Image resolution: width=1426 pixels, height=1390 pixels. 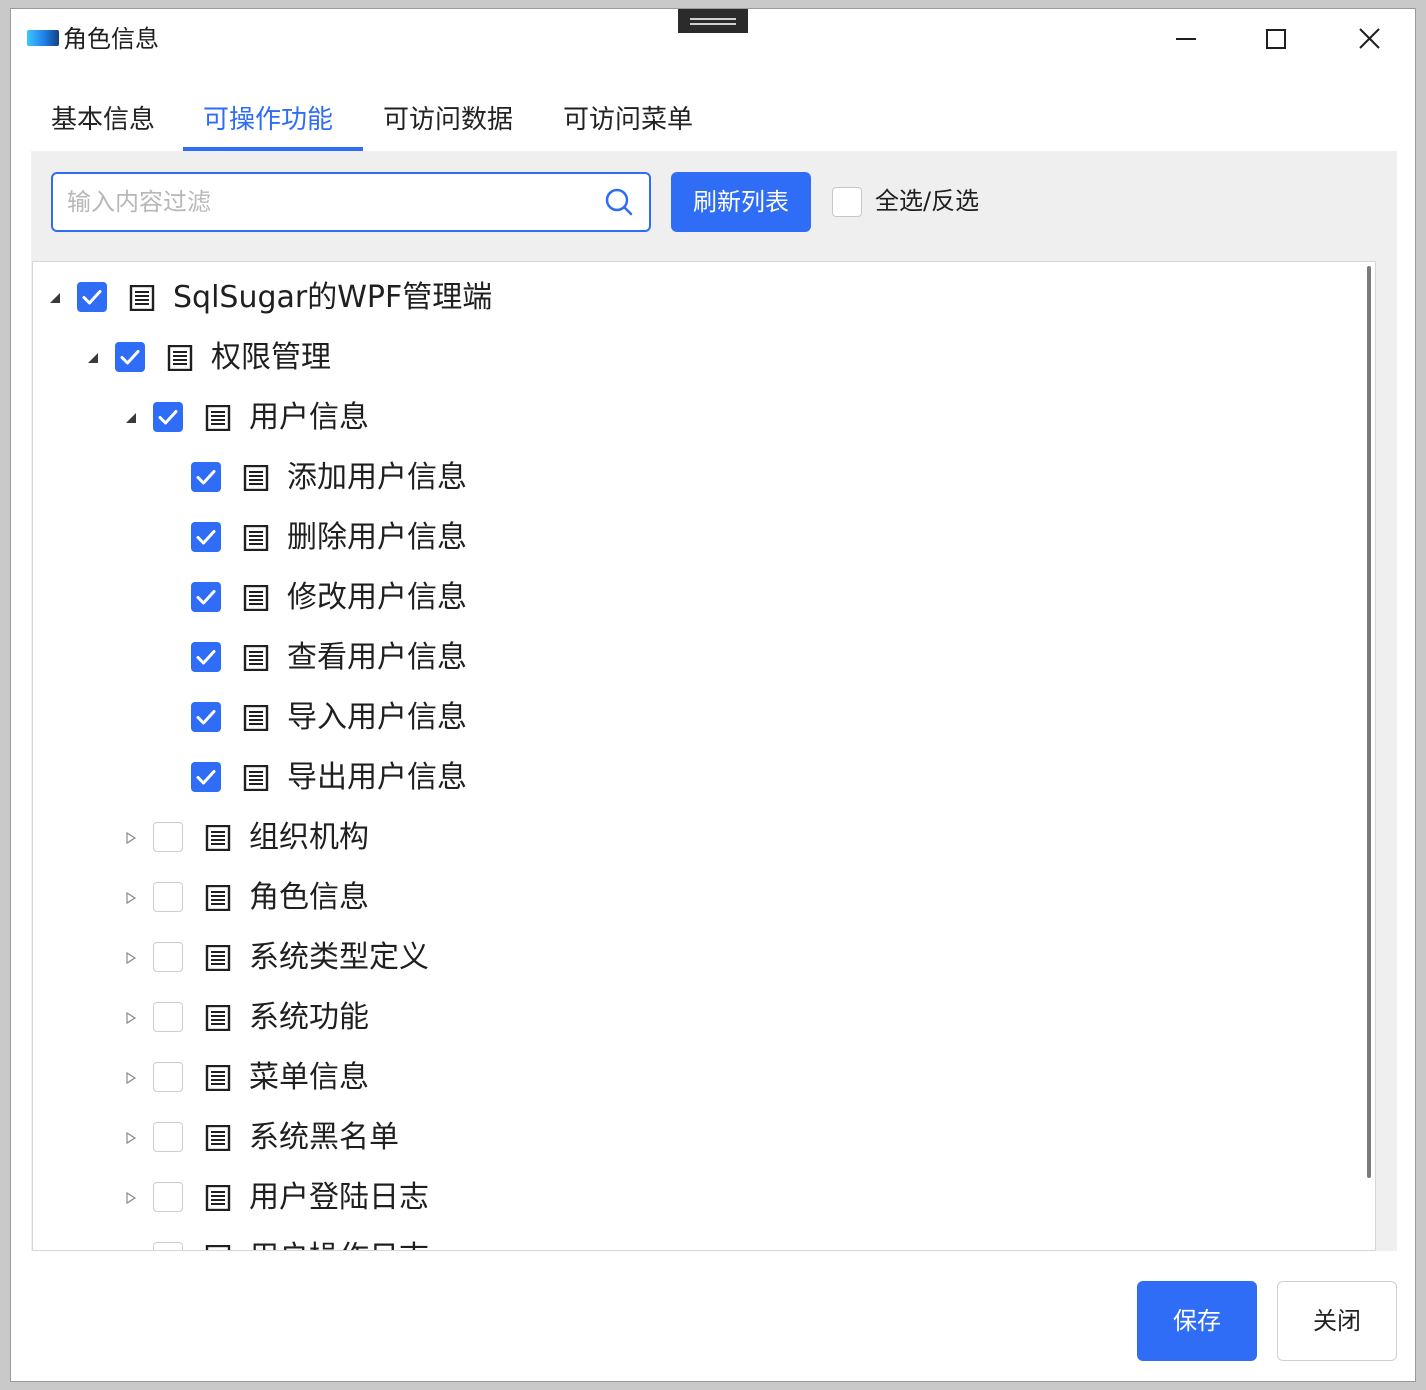 What do you see at coordinates (713, 21) in the screenshot?
I see `snap-layout-handle` at bounding box center [713, 21].